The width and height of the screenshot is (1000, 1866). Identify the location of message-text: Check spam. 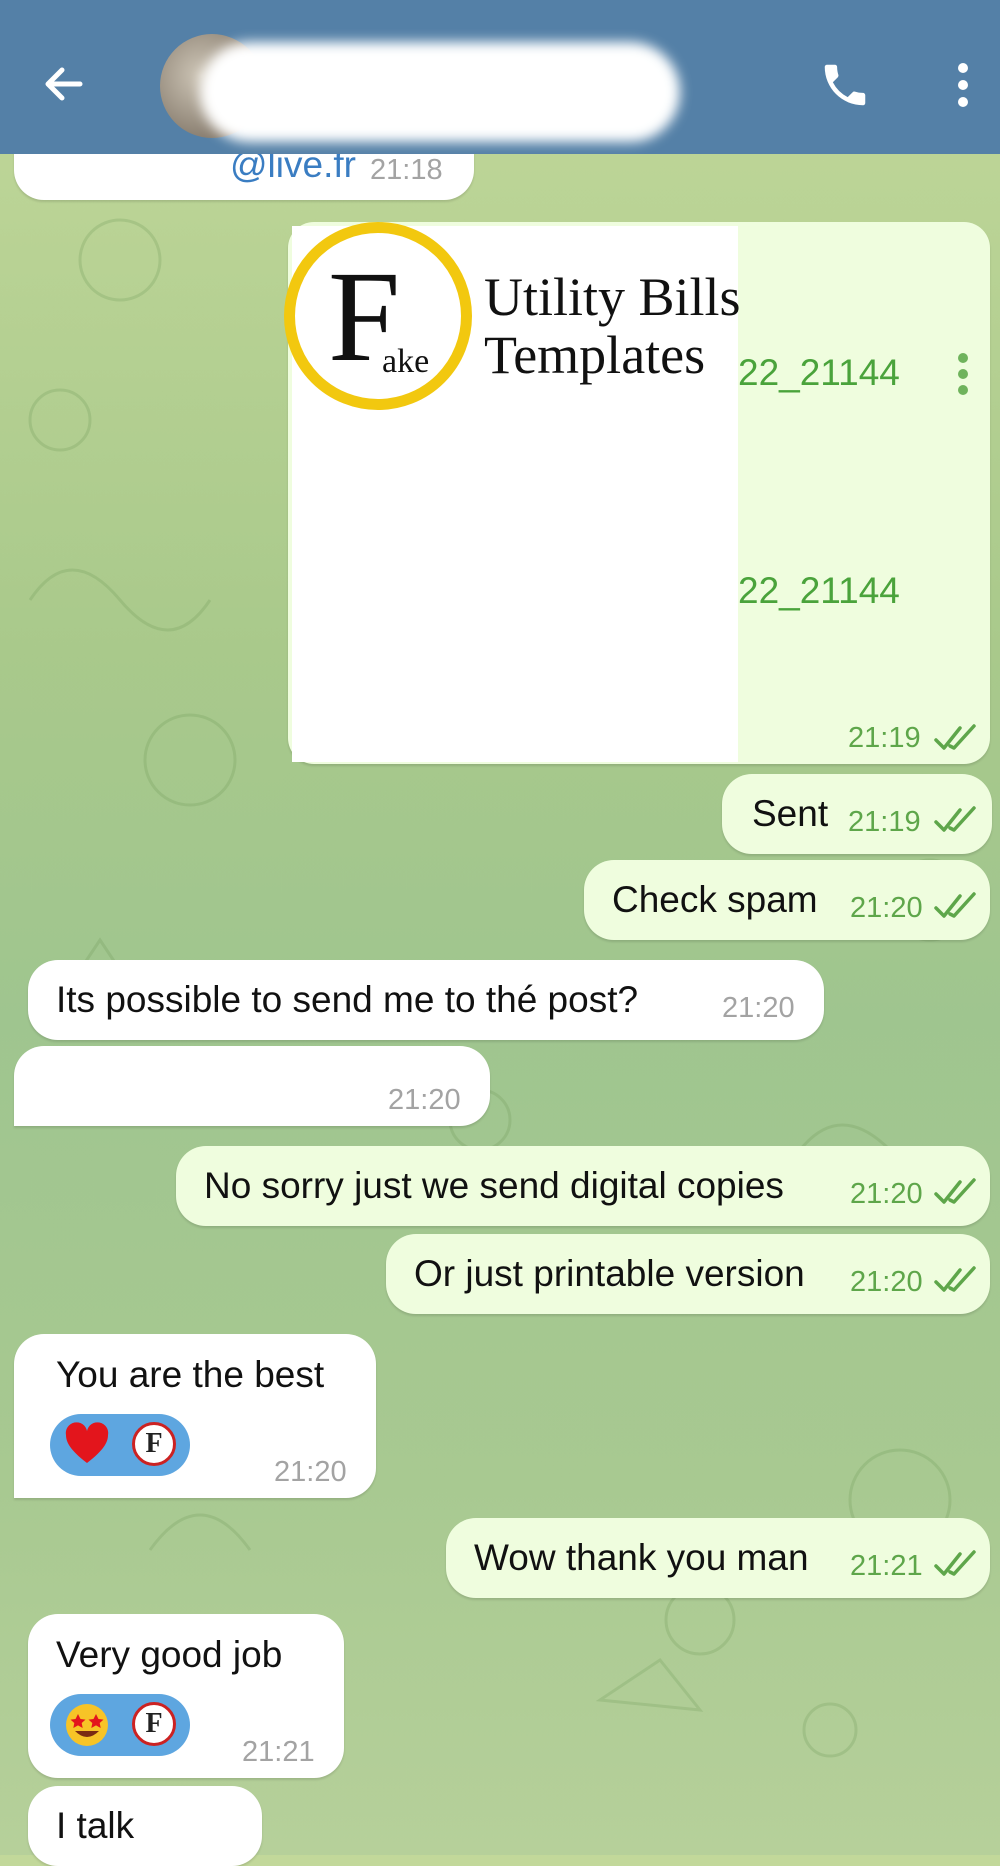
(715, 899).